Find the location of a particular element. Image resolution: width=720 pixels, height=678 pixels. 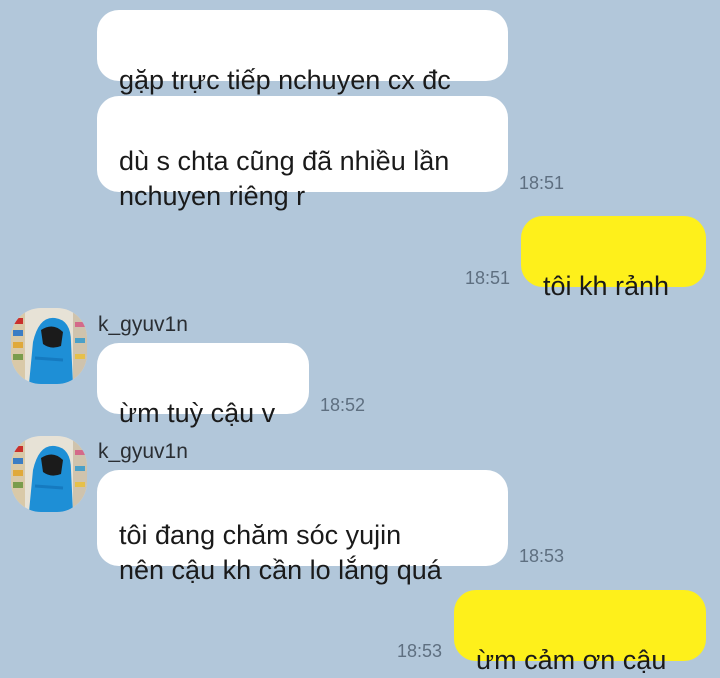

message-text: gặp trực tiếp nchuyen cx đc is located at coordinates (285, 80).